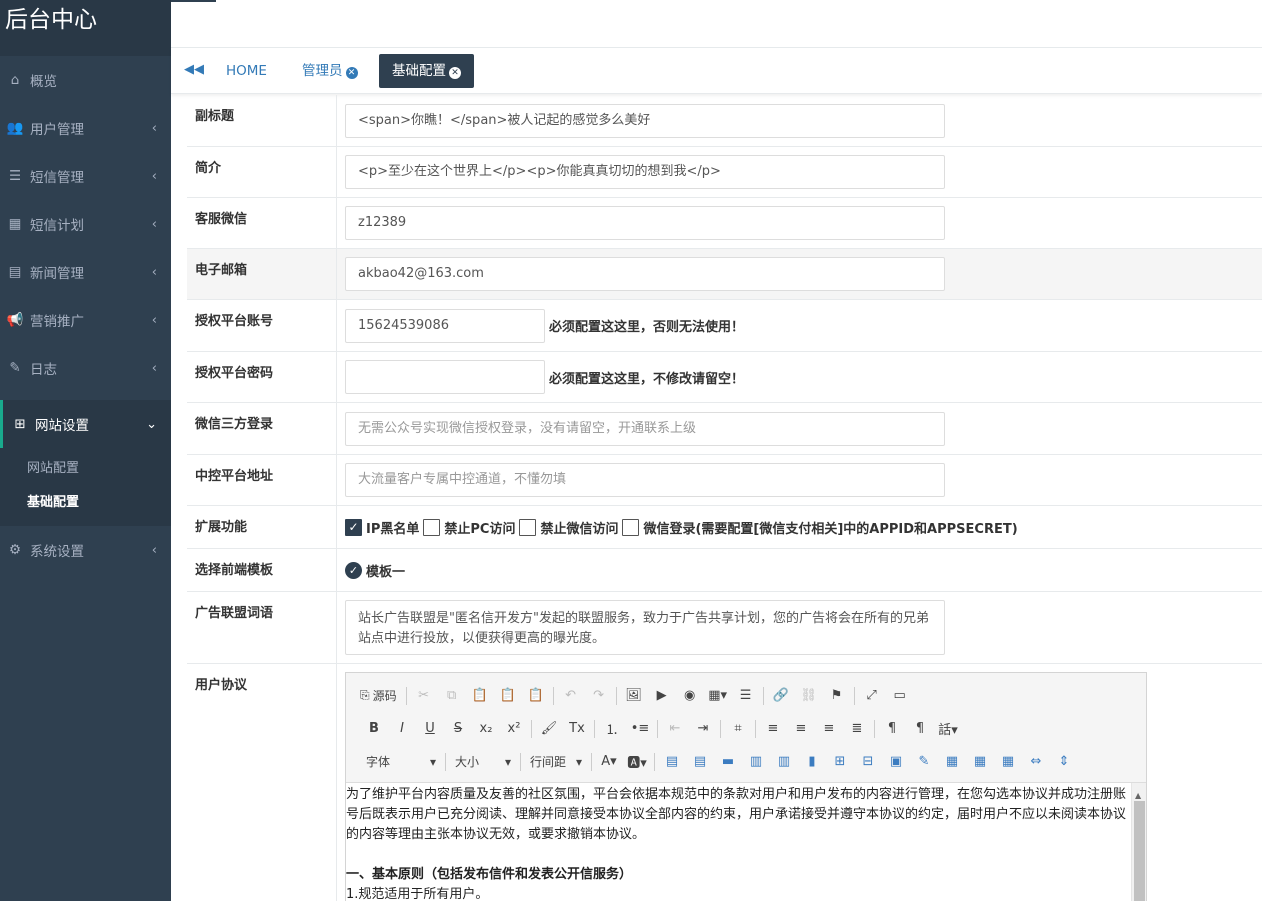 The width and height of the screenshot is (1262, 901). What do you see at coordinates (645, 480) in the screenshot?
I see `control-addr-input: 大流量客户专属中控通道，不懂勿填` at bounding box center [645, 480].